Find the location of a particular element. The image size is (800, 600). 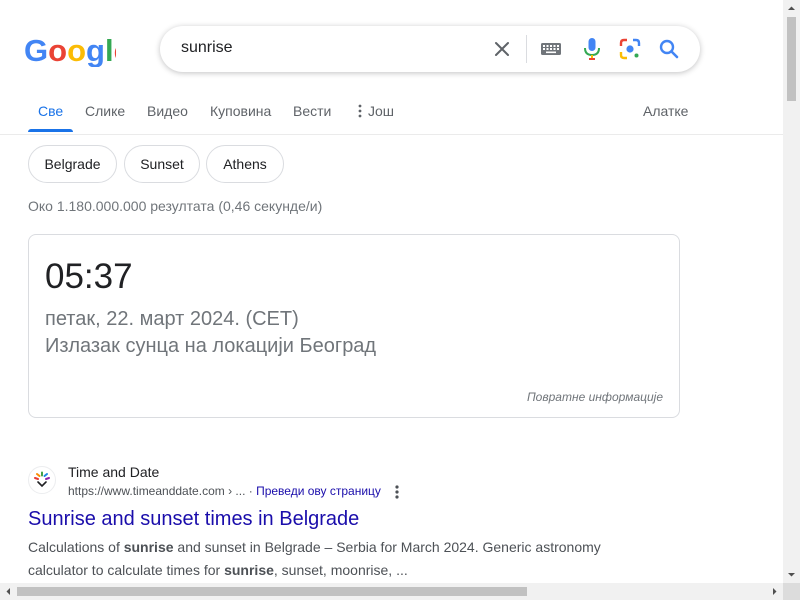

tab-images: Слике is located at coordinates (105, 111).